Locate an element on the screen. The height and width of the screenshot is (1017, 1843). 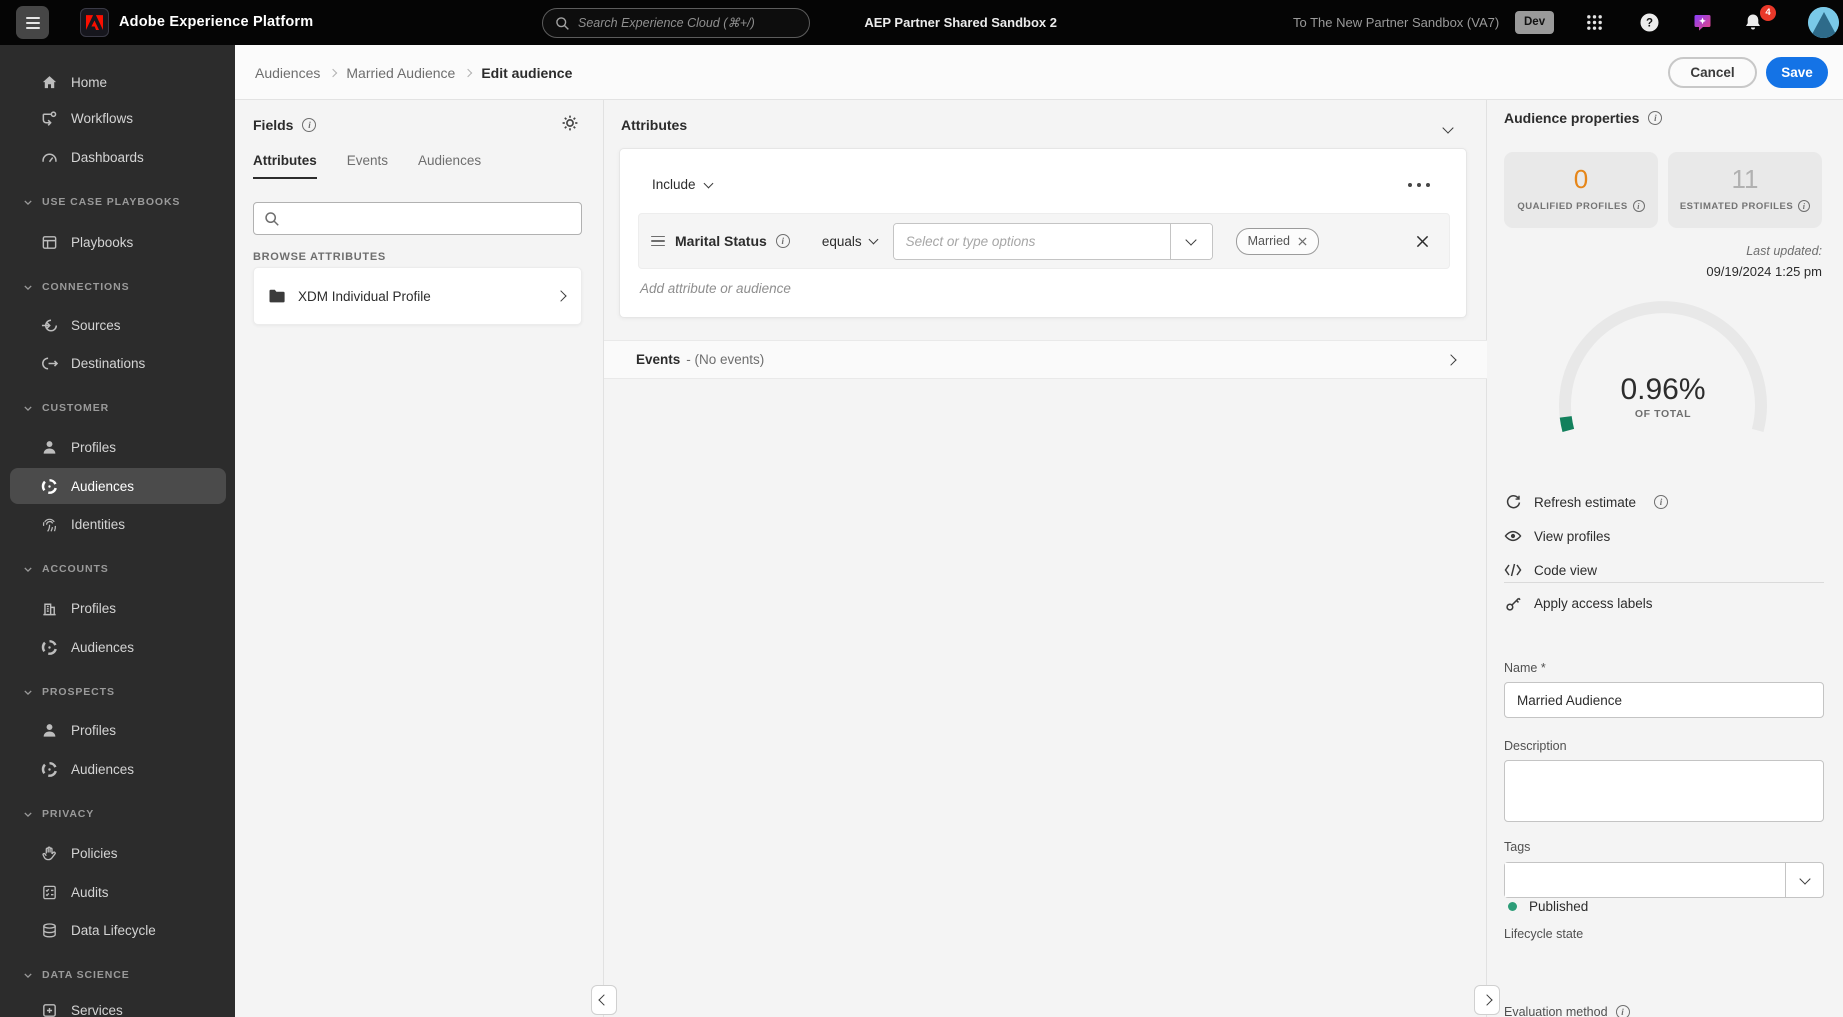
sidebar-section-accounts: ACCOUNTS is located at coordinates (124, 569).